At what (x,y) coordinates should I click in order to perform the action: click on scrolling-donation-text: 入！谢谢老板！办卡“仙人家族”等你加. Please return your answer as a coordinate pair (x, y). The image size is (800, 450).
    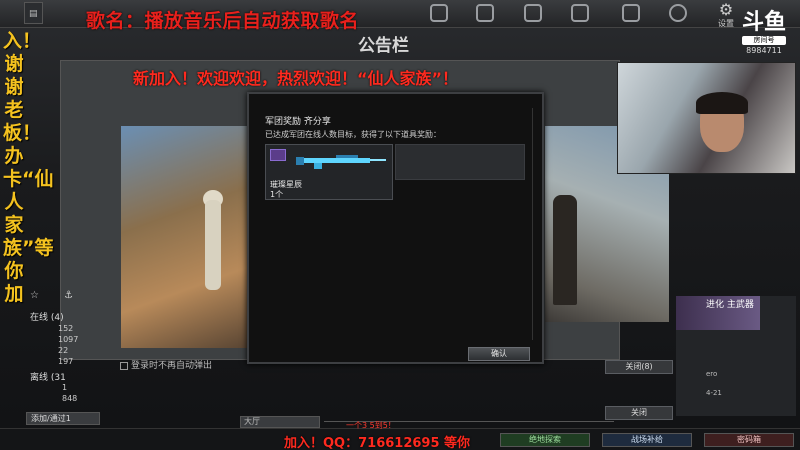
    Looking at the image, I should click on (28, 167).